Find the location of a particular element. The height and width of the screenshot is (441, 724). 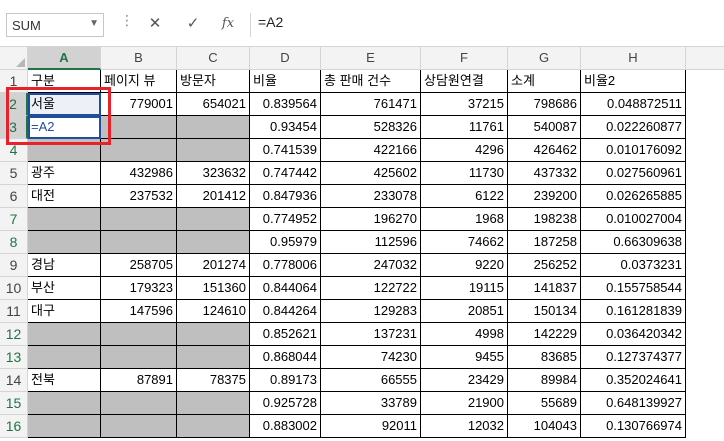

cell-h16: 0.130766974 is located at coordinates (633, 426).